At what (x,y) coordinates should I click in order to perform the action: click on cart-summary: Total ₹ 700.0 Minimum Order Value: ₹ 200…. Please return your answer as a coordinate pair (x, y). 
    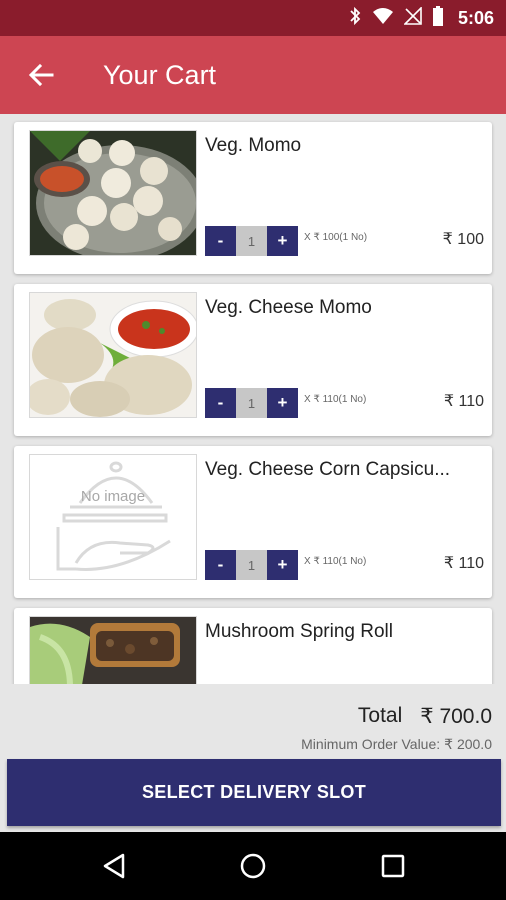
    Looking at the image, I should click on (253, 727).